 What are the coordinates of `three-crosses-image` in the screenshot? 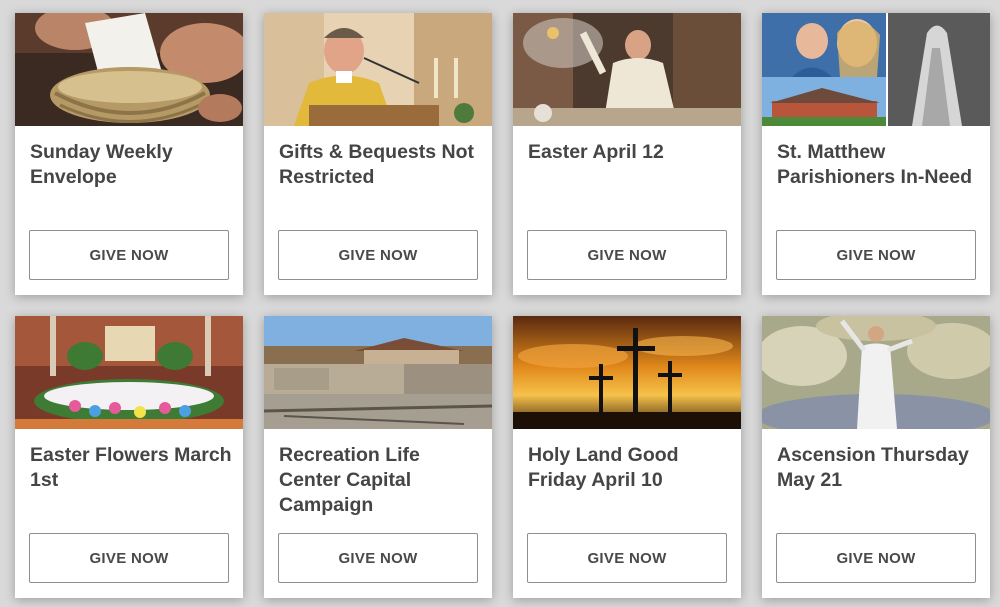 It's located at (627, 372).